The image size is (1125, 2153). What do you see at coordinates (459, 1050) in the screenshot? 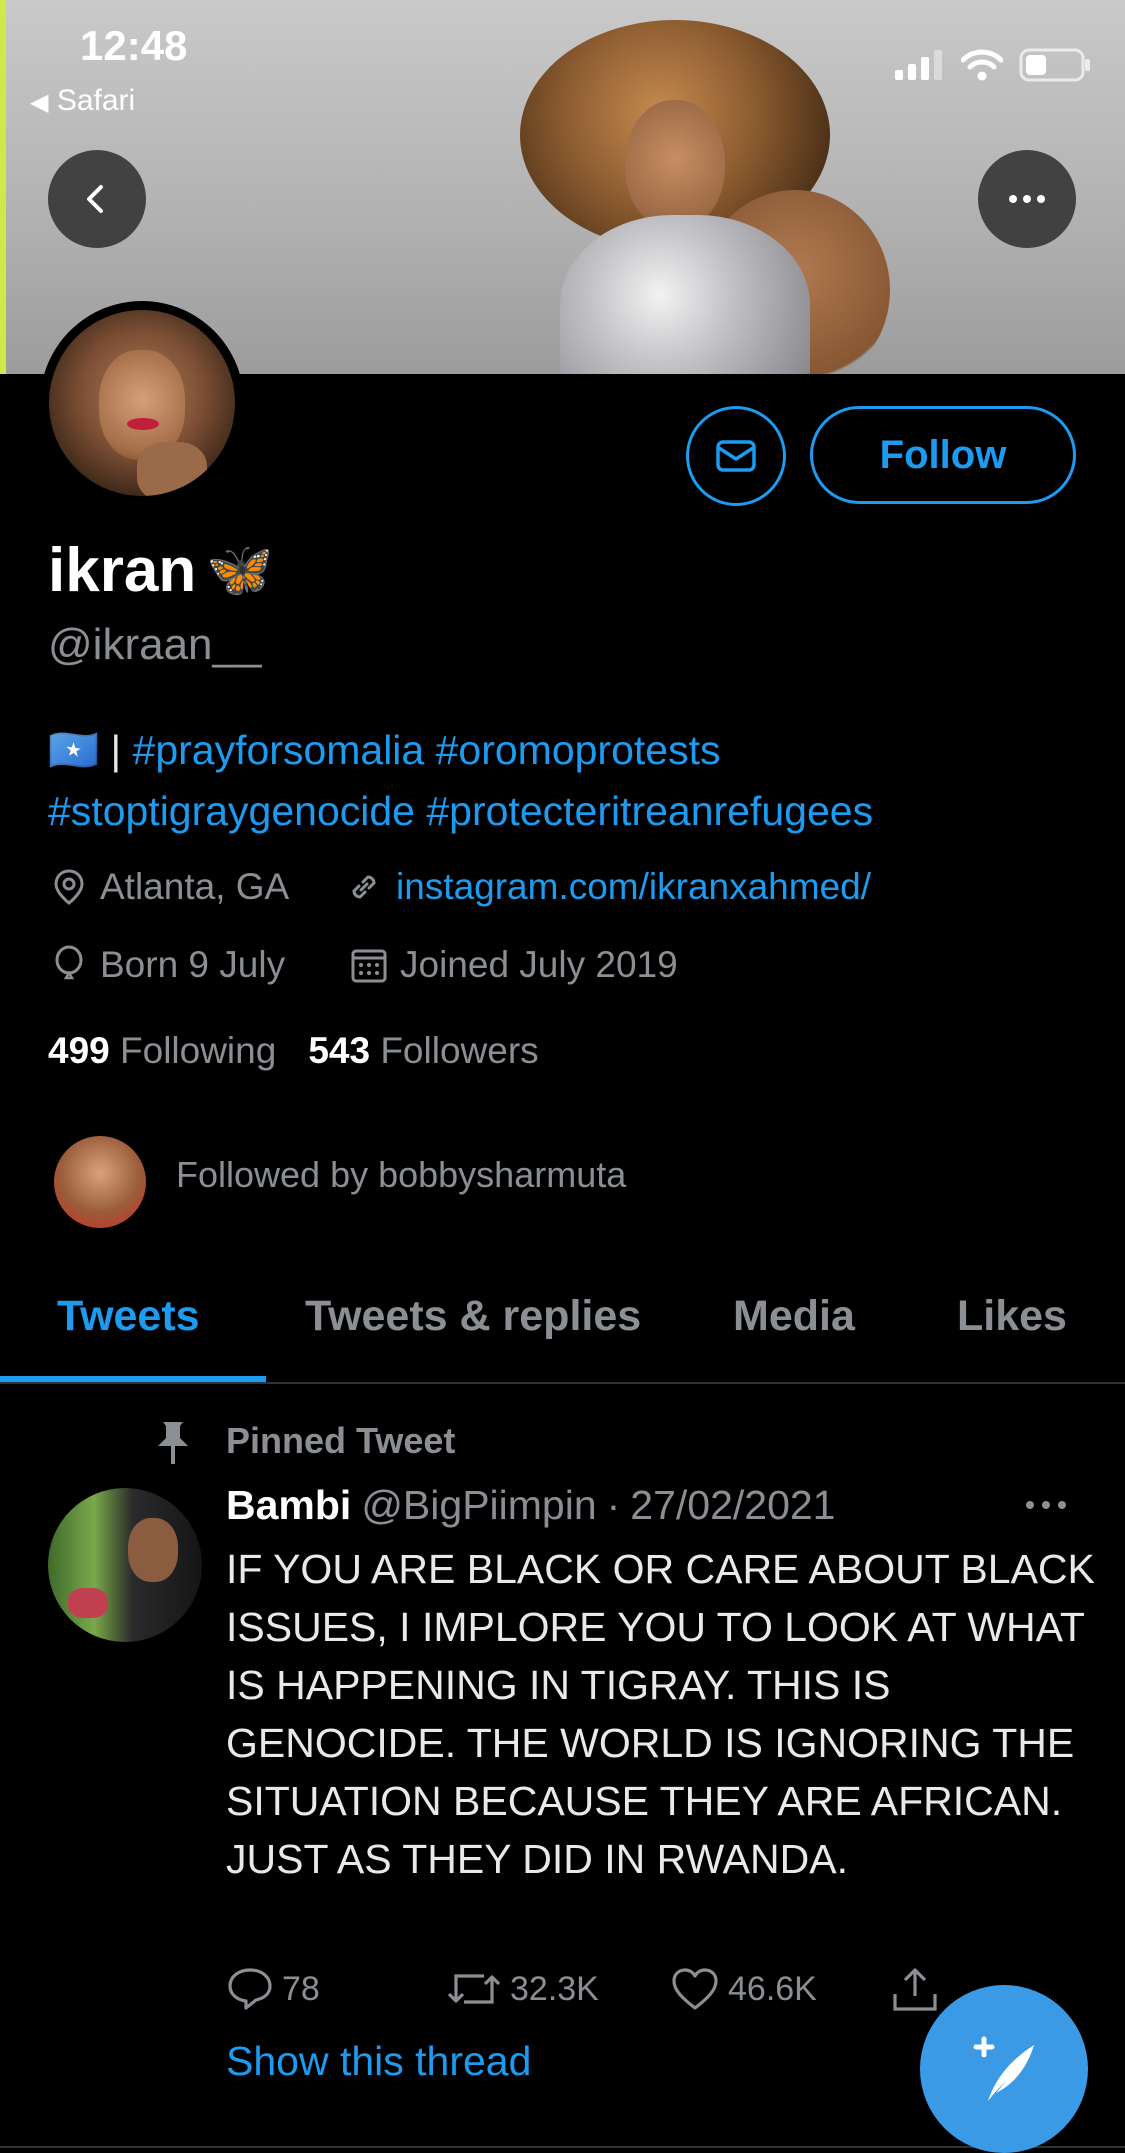
I see `followers-label: Followers` at bounding box center [459, 1050].